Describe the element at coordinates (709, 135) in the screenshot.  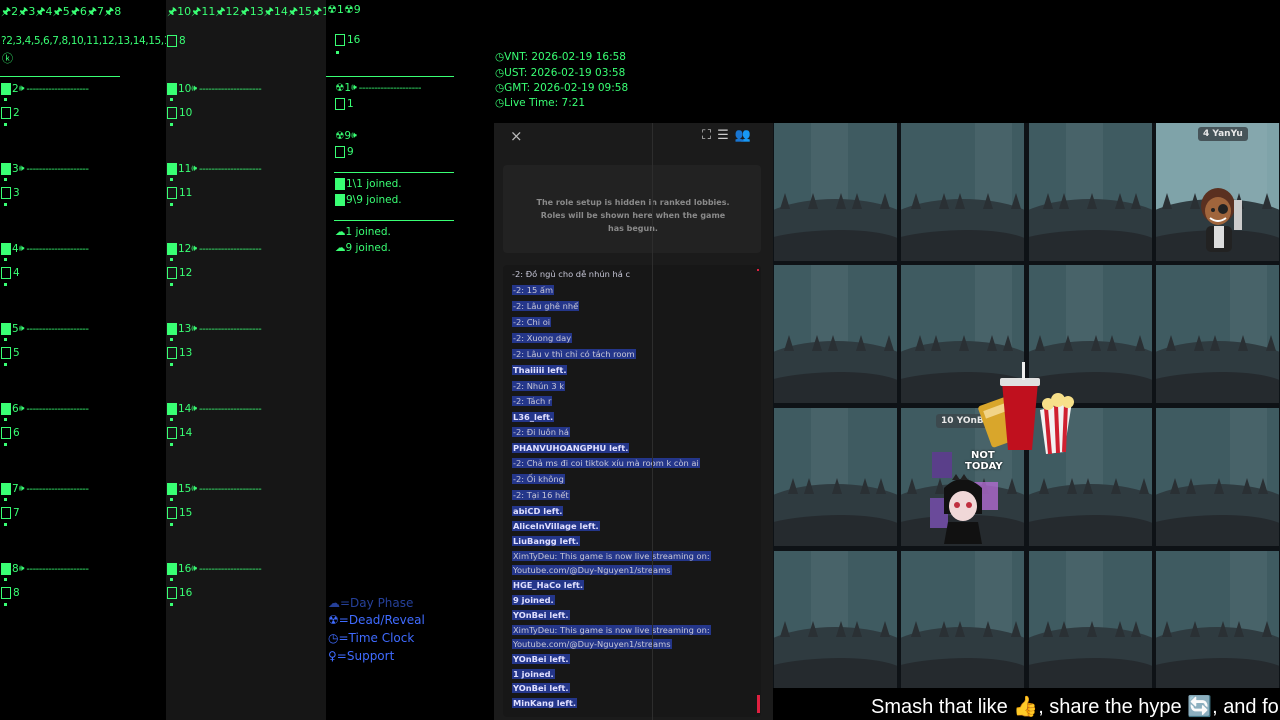
I see `fullscreen-icon: ⛶` at that location.